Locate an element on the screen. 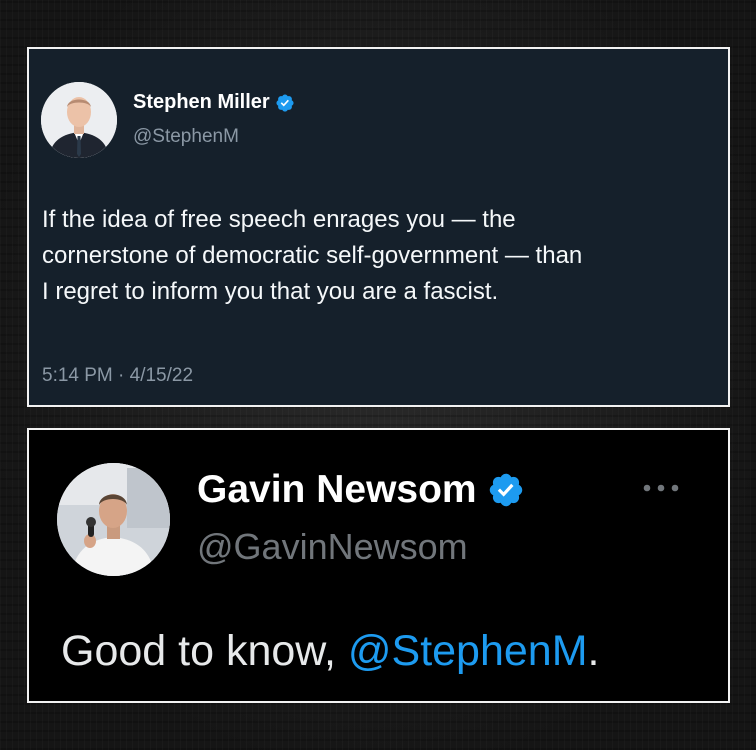  more-options-icon is located at coordinates (661, 488).